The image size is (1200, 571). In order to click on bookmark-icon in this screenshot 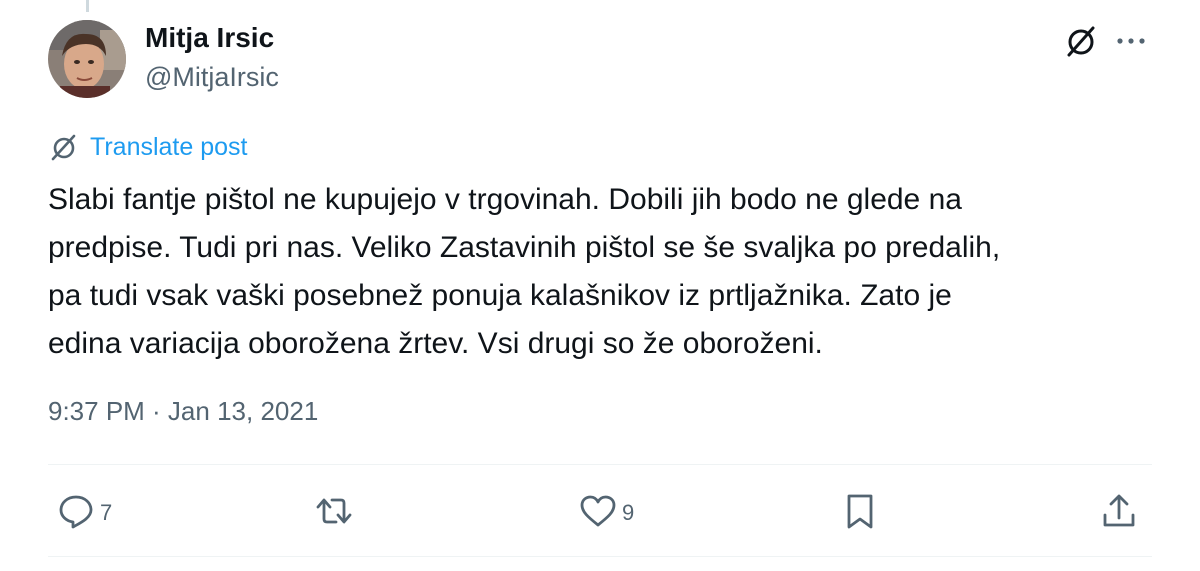, I will do `click(860, 513)`.